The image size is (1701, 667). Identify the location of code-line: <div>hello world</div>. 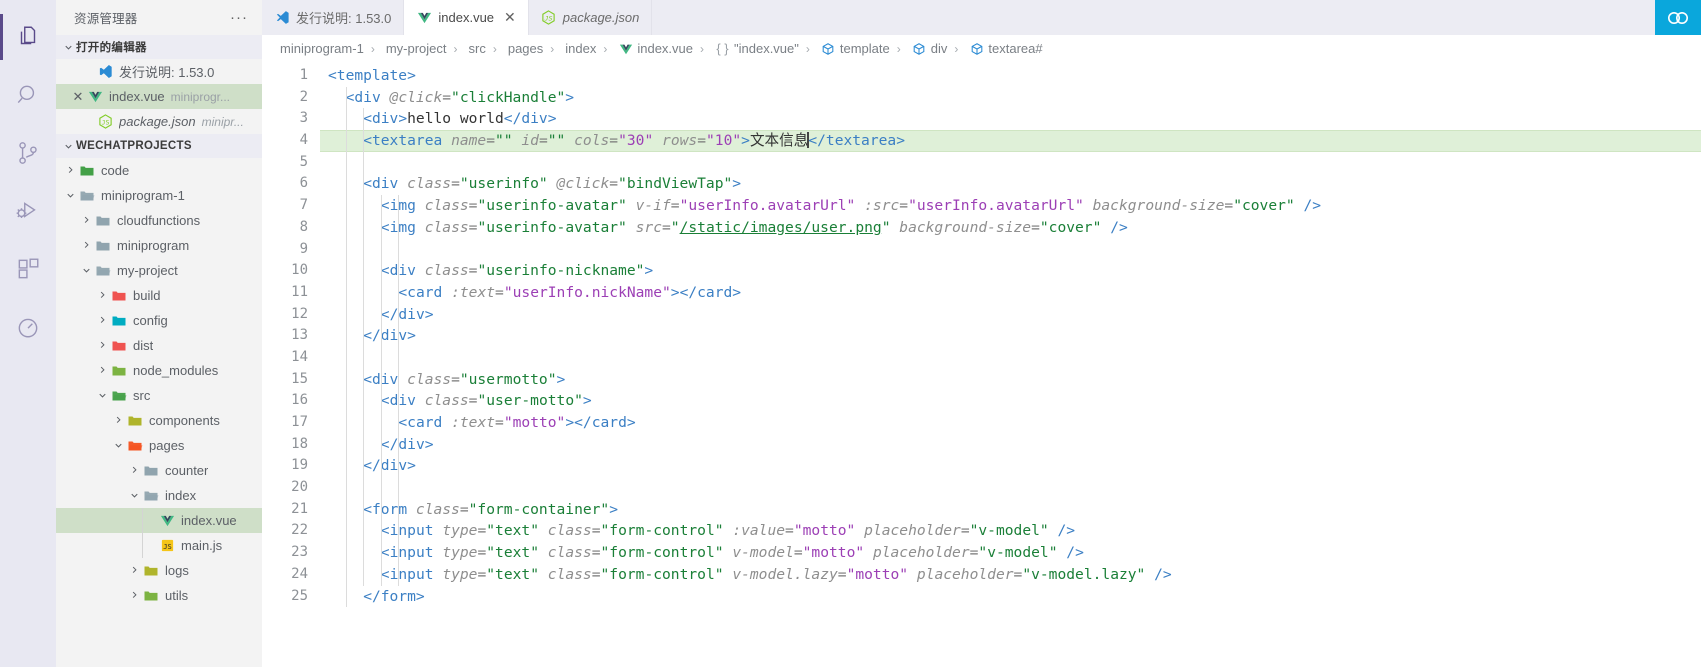
(1010, 119).